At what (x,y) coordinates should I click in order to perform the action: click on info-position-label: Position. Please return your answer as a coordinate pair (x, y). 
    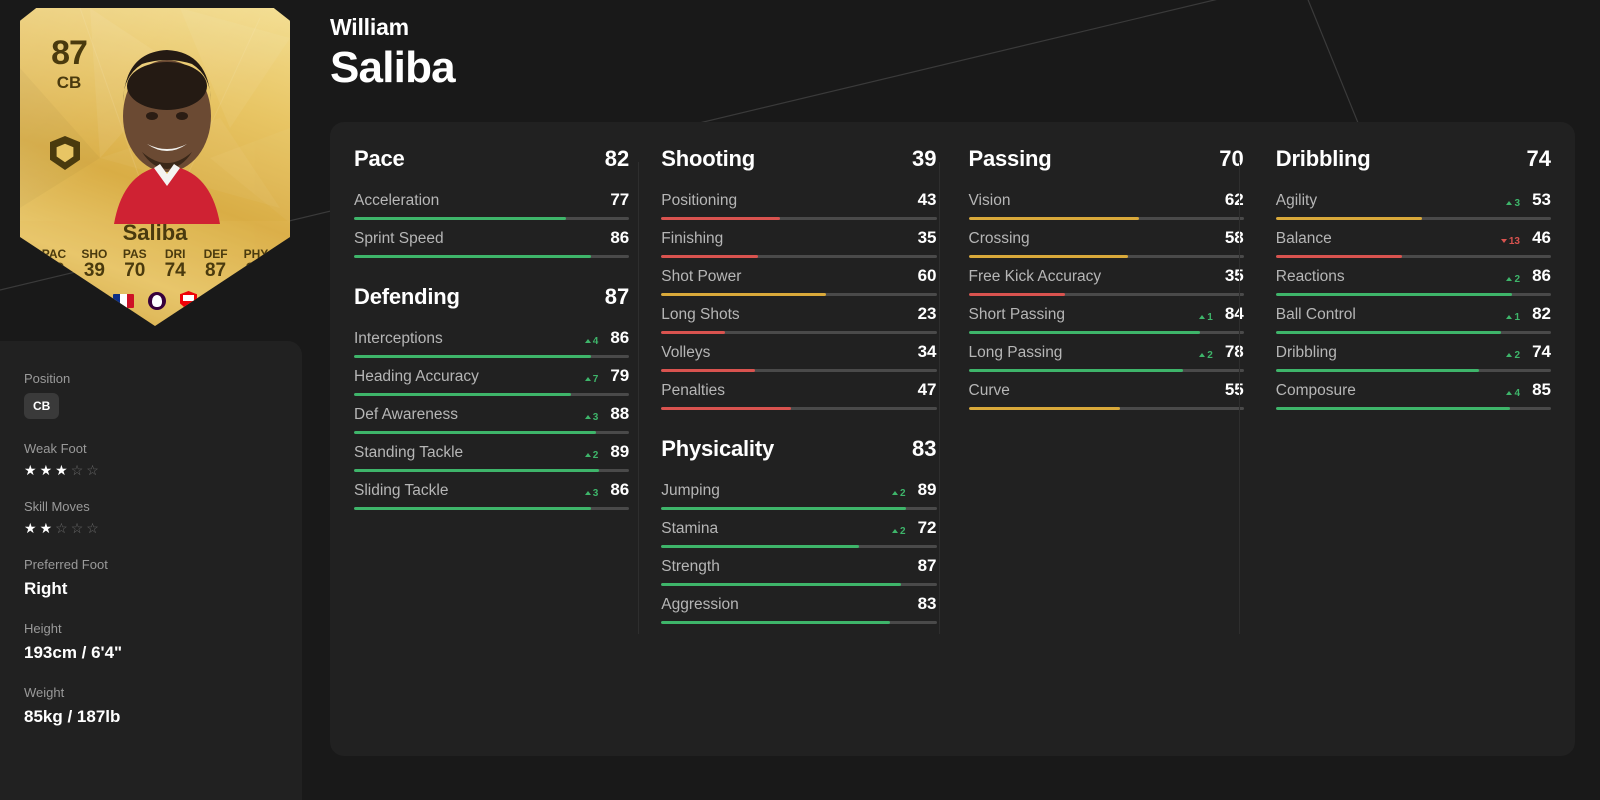
    Looking at the image, I should click on (47, 378).